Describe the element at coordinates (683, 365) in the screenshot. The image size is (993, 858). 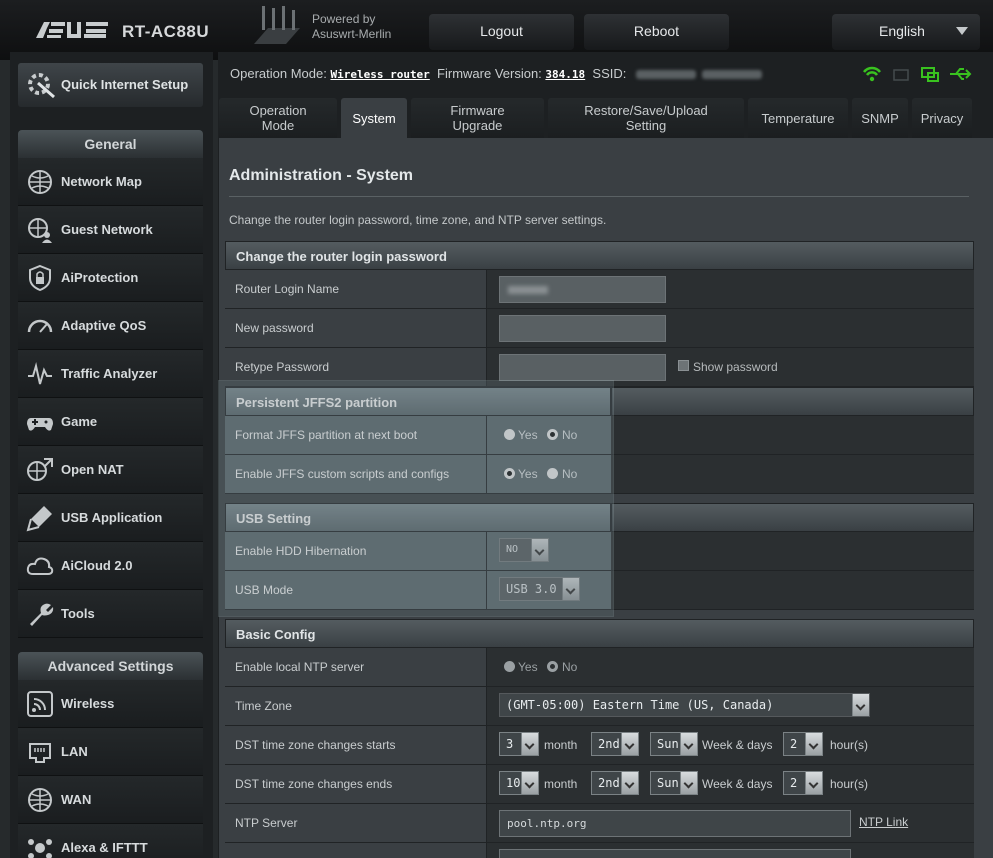
I see `show-password-checkbox` at that location.